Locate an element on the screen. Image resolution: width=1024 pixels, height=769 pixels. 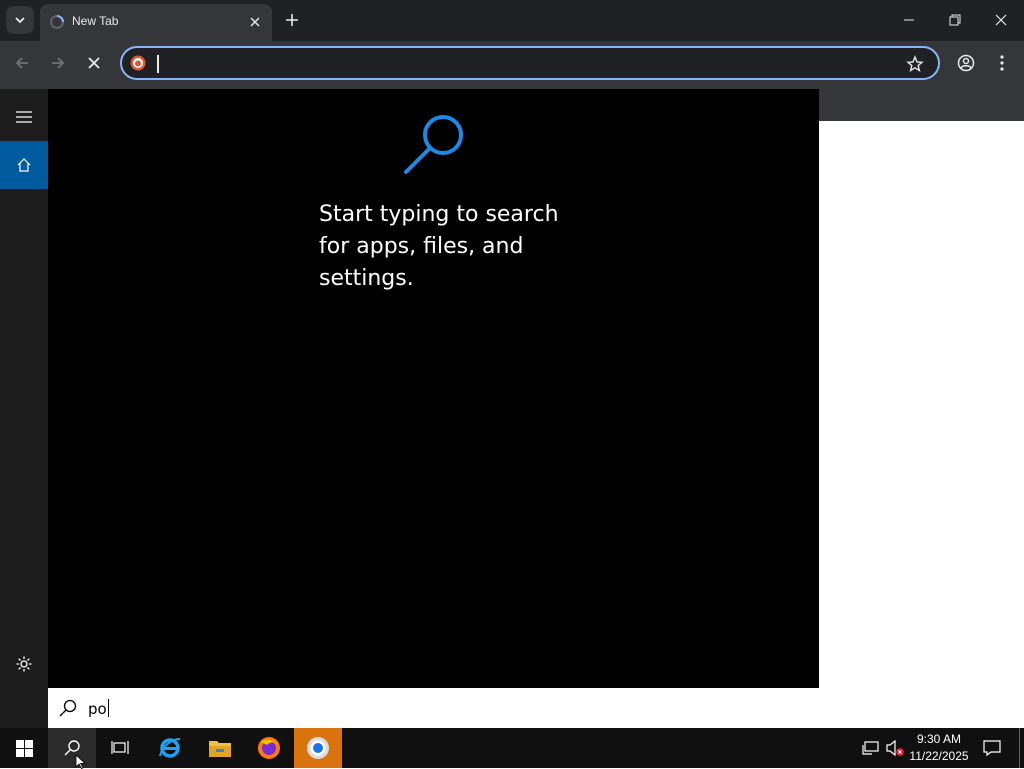
profile-icon is located at coordinates (966, 63).